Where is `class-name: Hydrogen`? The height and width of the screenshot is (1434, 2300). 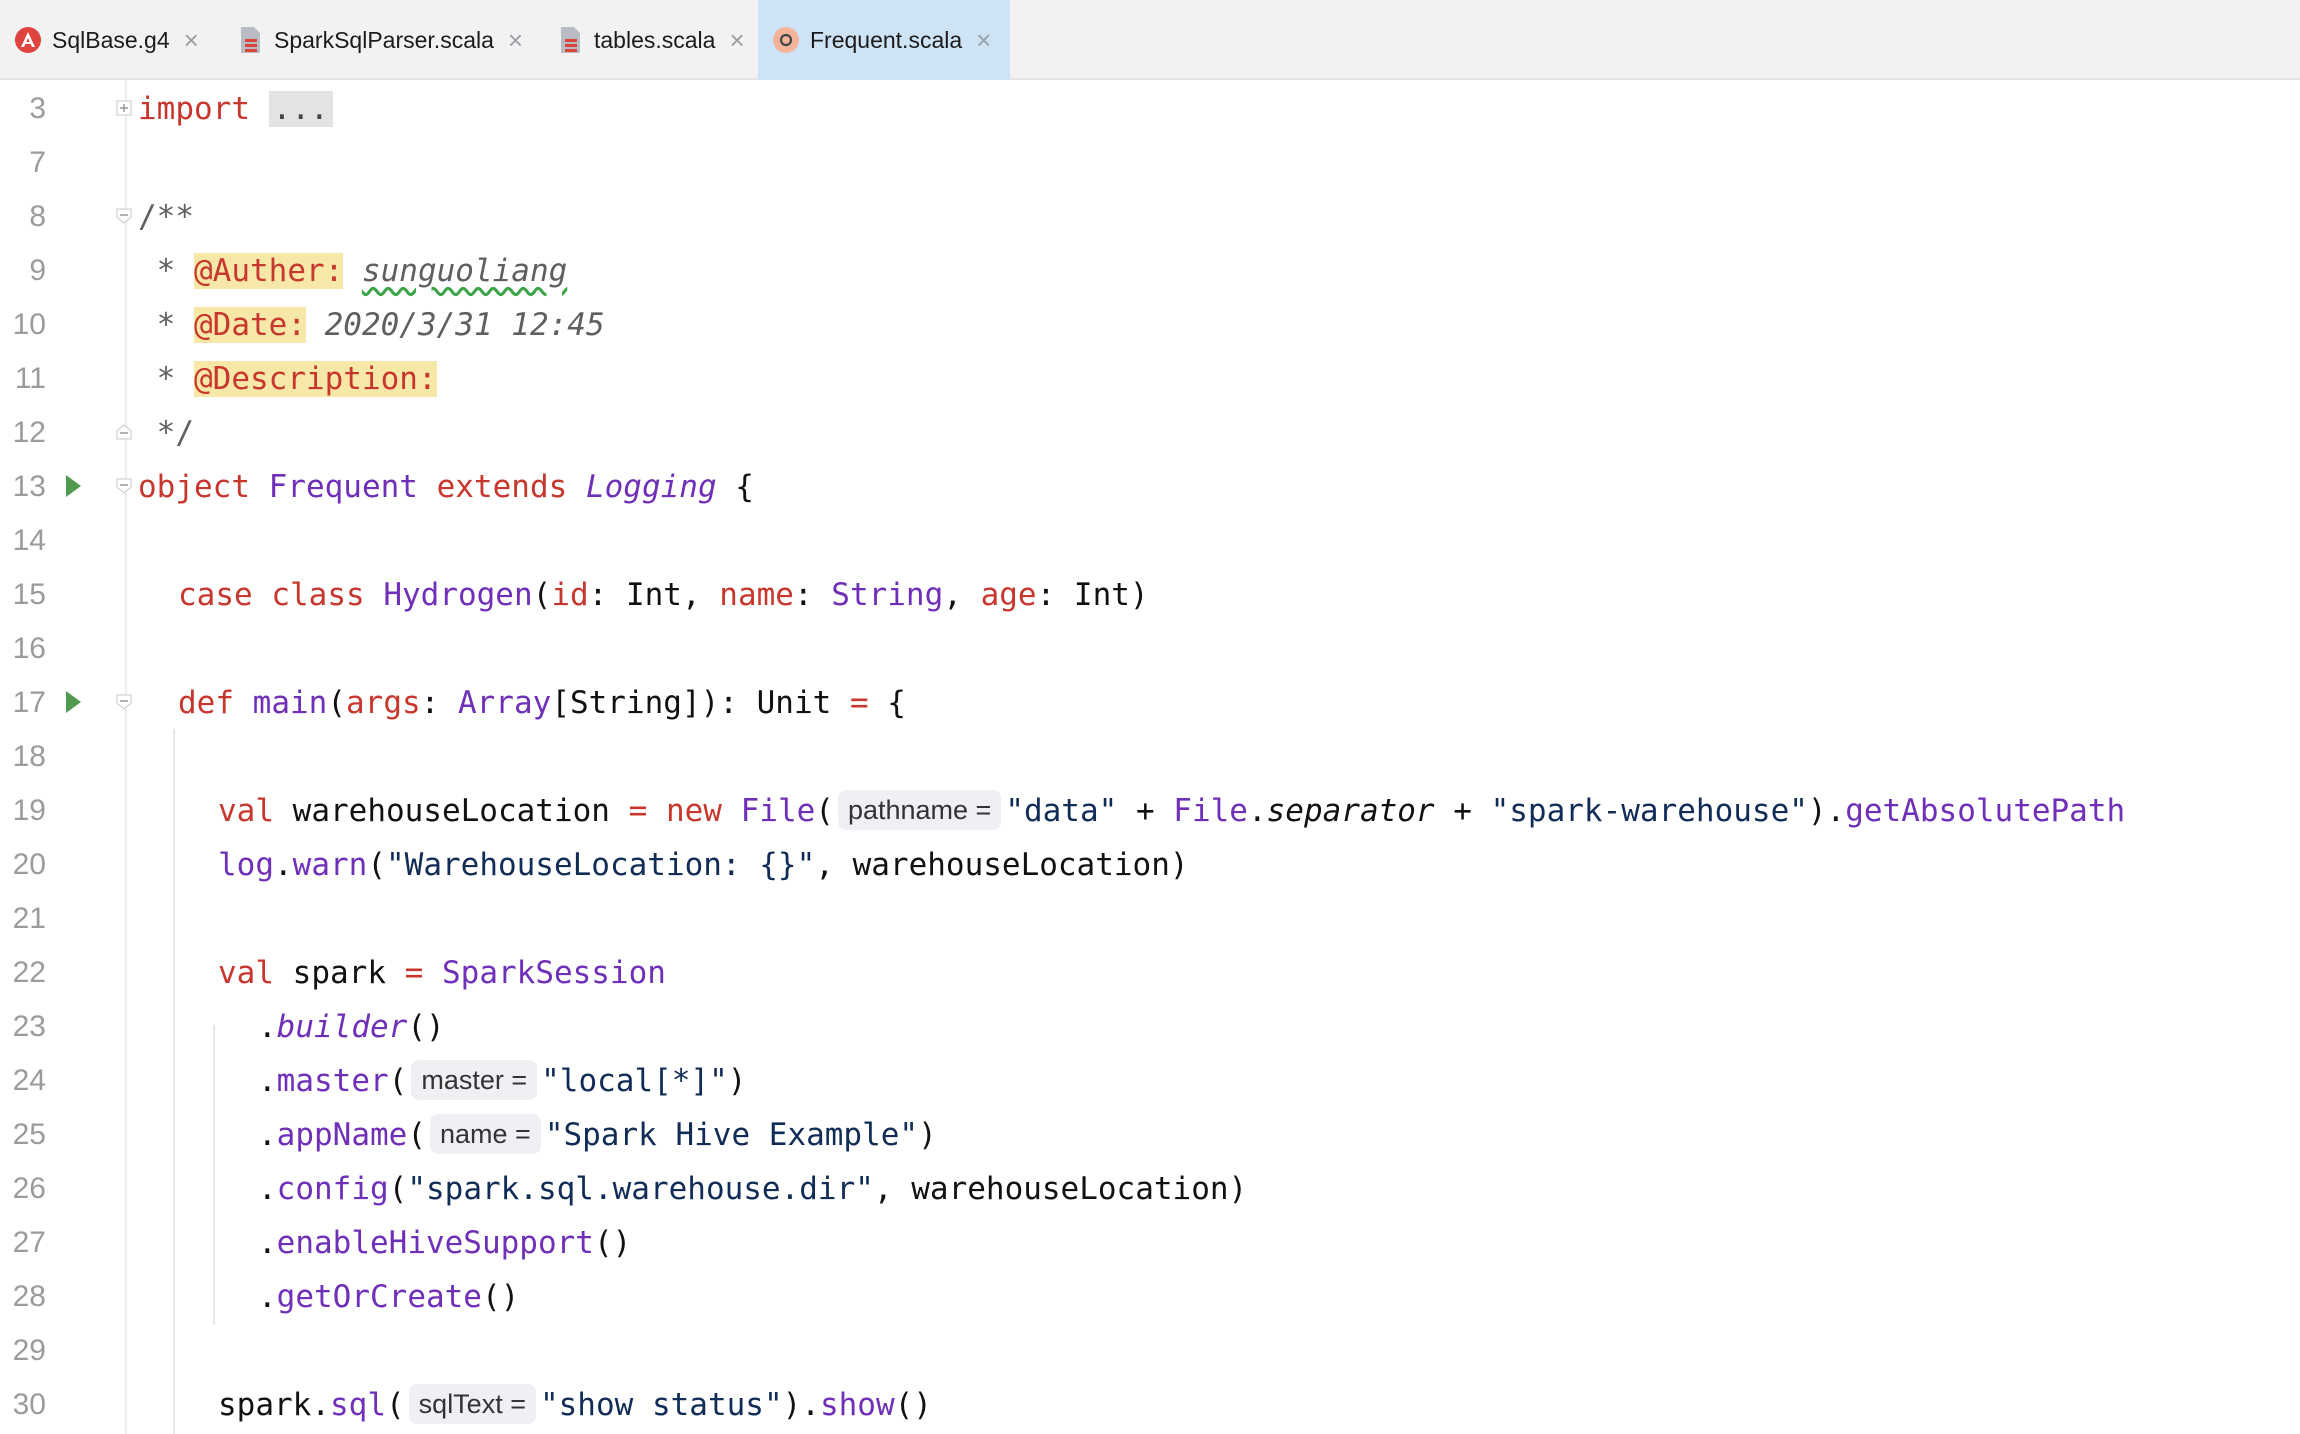
class-name: Hydrogen is located at coordinates (458, 595).